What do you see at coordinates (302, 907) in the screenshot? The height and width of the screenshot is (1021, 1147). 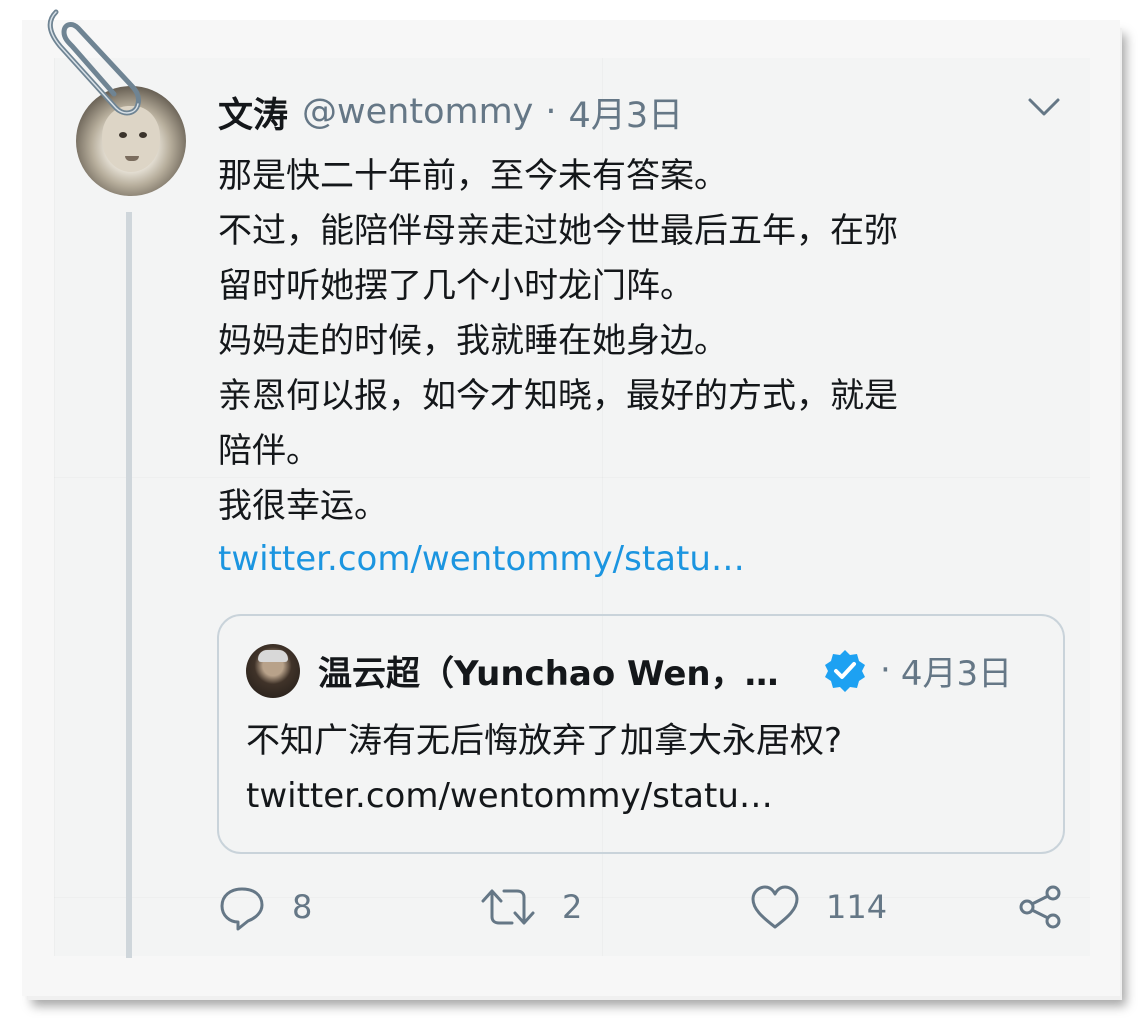 I see `reply-count: 8` at bounding box center [302, 907].